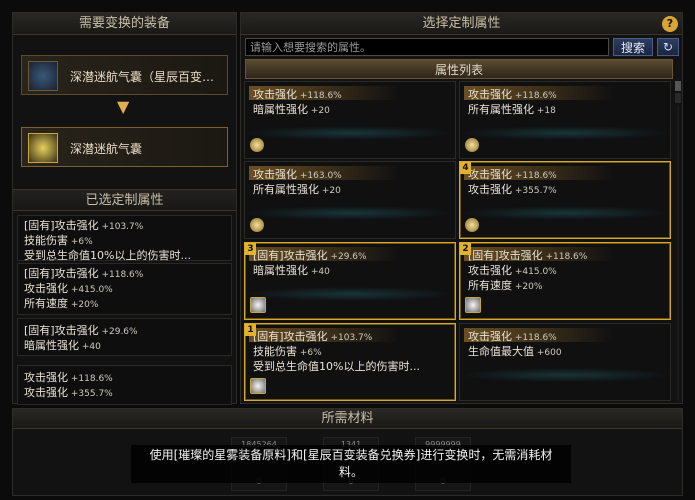  I want to click on attribute-value: +163.0%, so click(319, 176).